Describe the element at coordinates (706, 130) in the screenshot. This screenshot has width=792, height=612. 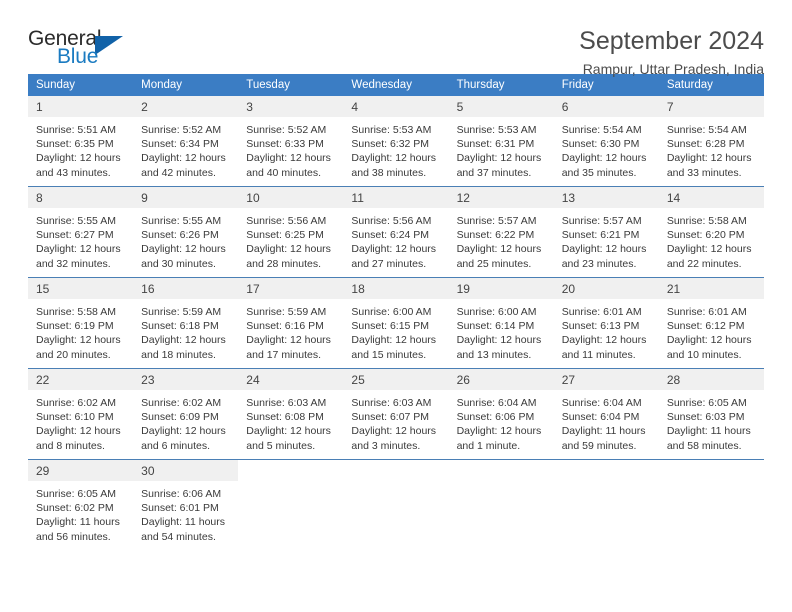
I see `sunrise-text: Sunrise: 5:54 AM` at that location.